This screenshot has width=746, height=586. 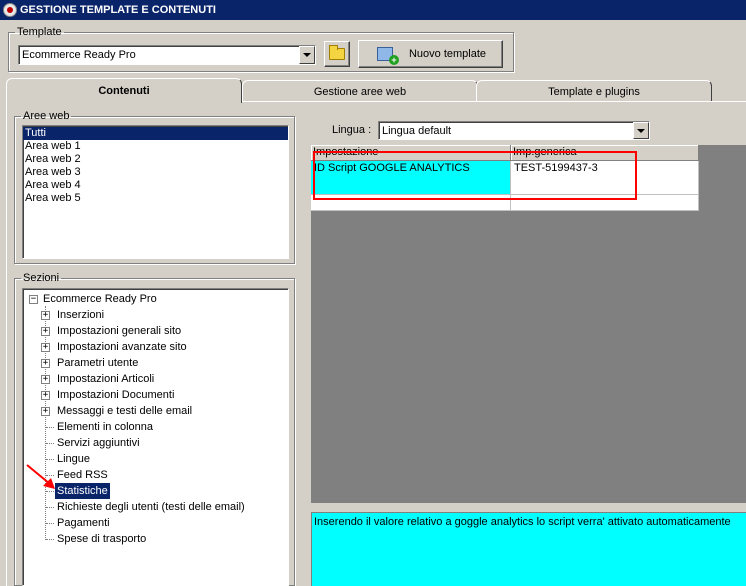 I want to click on tree-node-impostazioni-articoli: + Impostazioni Articoli, so click(x=155, y=379).